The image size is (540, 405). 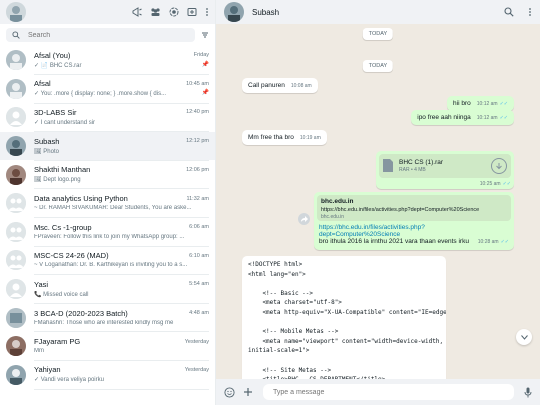 What do you see at coordinates (57, 342) in the screenshot?
I see `chat-name: FJayaram PG` at bounding box center [57, 342].